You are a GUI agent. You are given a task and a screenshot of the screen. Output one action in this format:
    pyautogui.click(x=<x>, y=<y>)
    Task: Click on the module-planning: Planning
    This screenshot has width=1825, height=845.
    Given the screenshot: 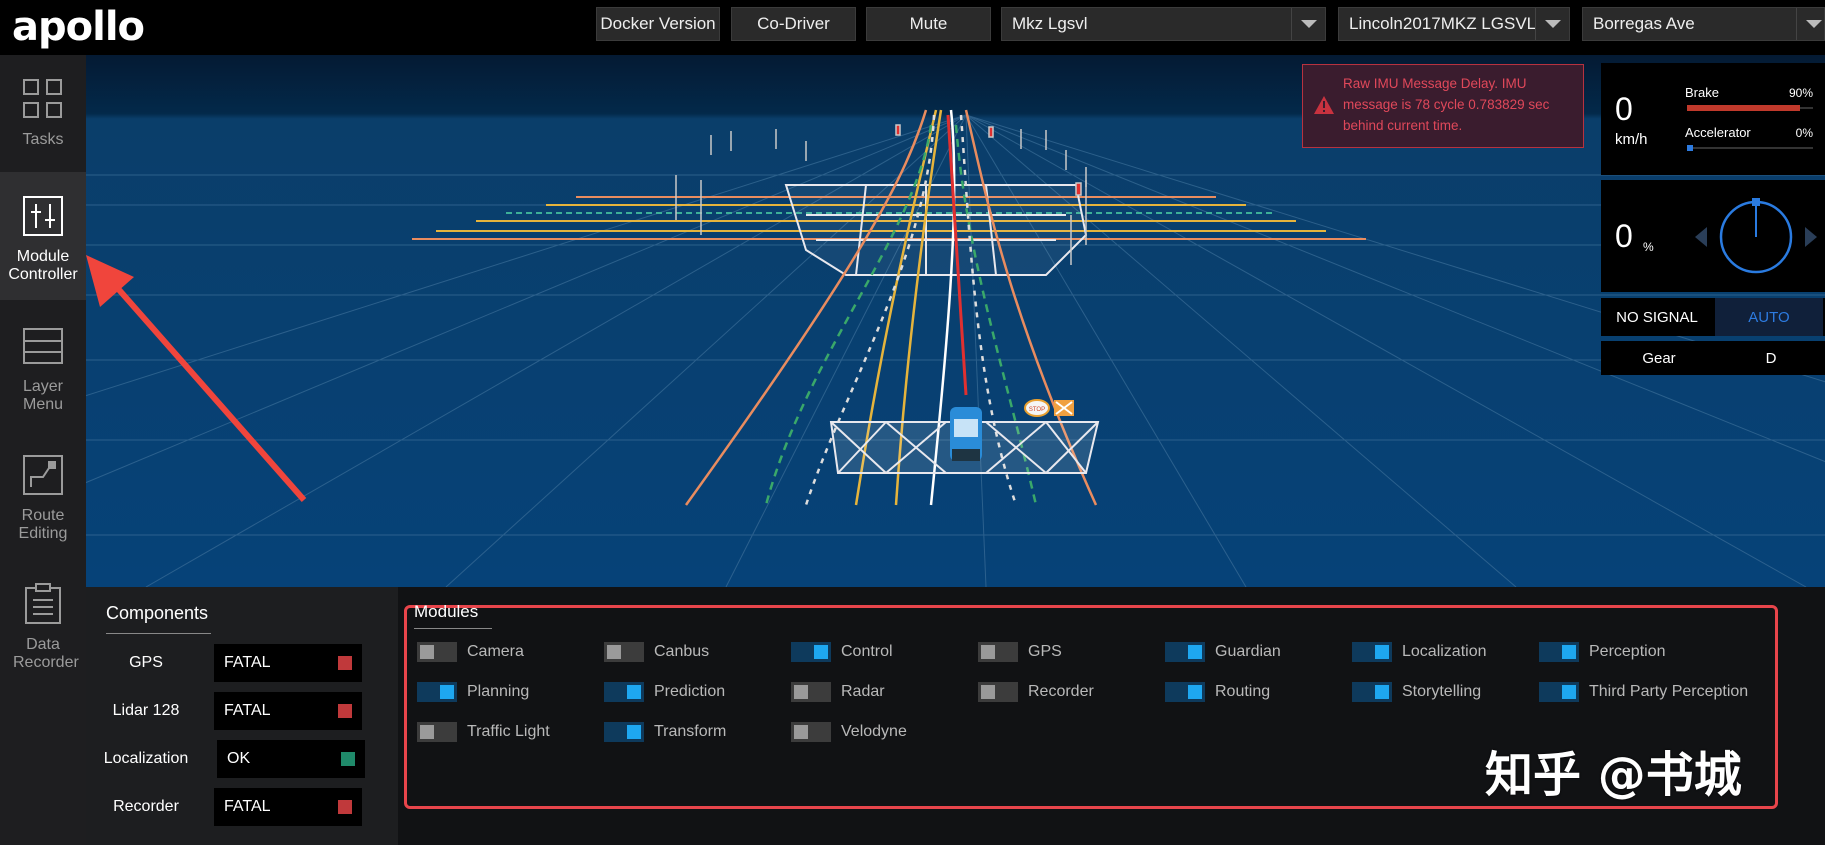 What is the action you would take?
    pyautogui.click(x=473, y=692)
    